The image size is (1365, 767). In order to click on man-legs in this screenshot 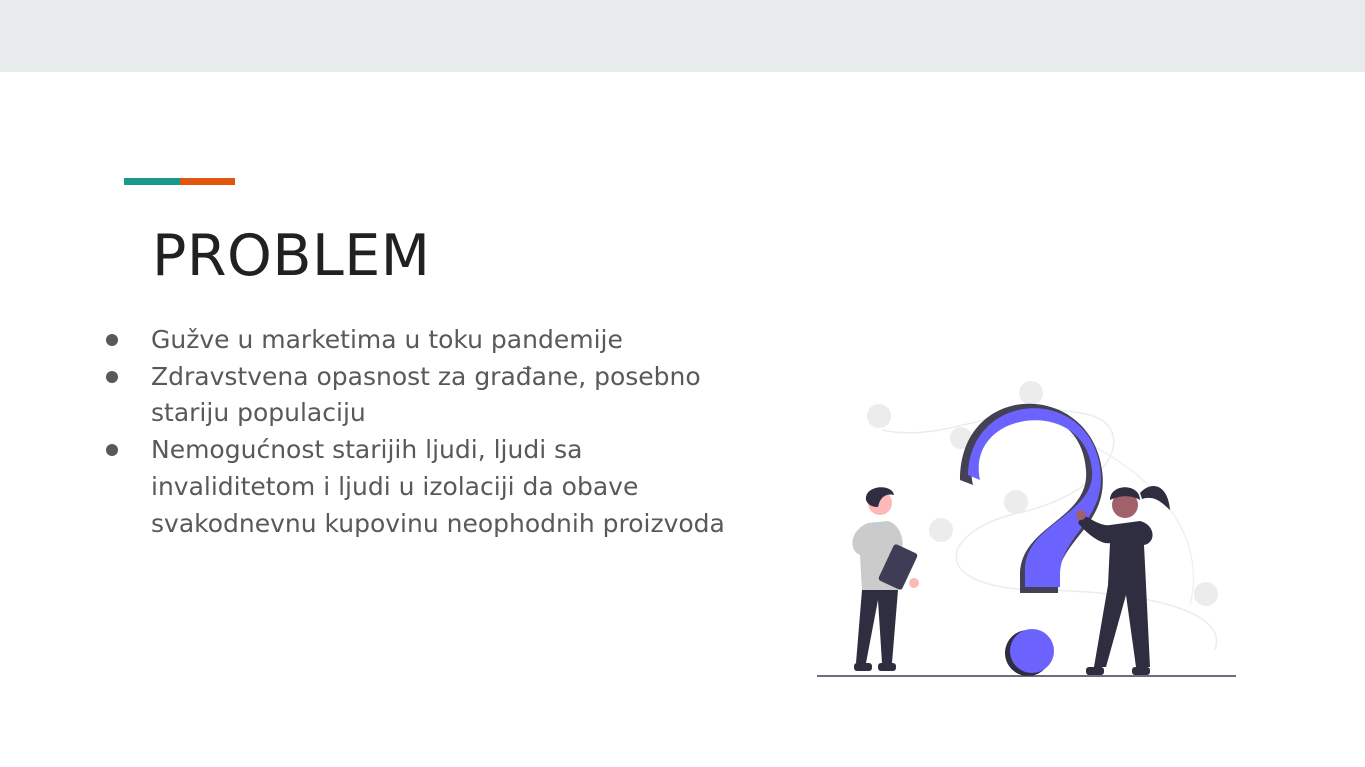, I will do `click(877, 626)`.